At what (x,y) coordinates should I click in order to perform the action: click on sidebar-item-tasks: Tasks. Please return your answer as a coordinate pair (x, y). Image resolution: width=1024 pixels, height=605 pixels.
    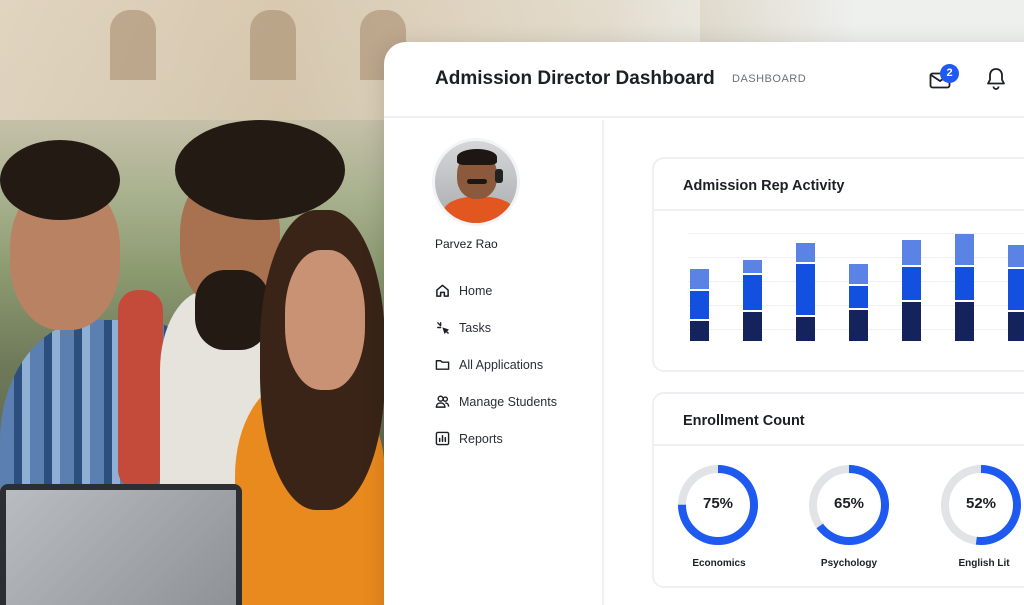
    Looking at the image, I should click on (495, 327).